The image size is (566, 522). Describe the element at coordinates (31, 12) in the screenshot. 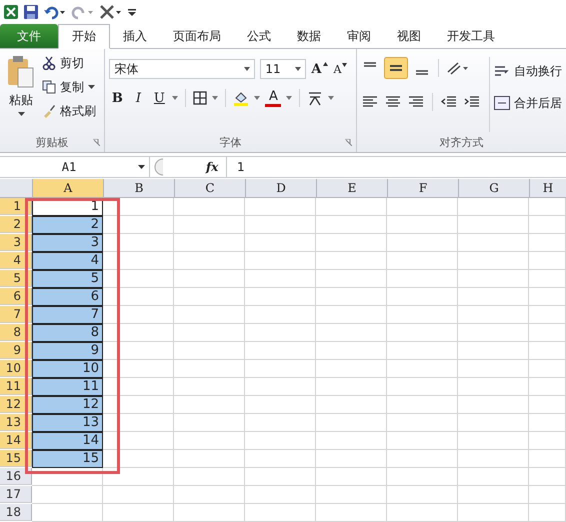

I see `save-icon` at that location.